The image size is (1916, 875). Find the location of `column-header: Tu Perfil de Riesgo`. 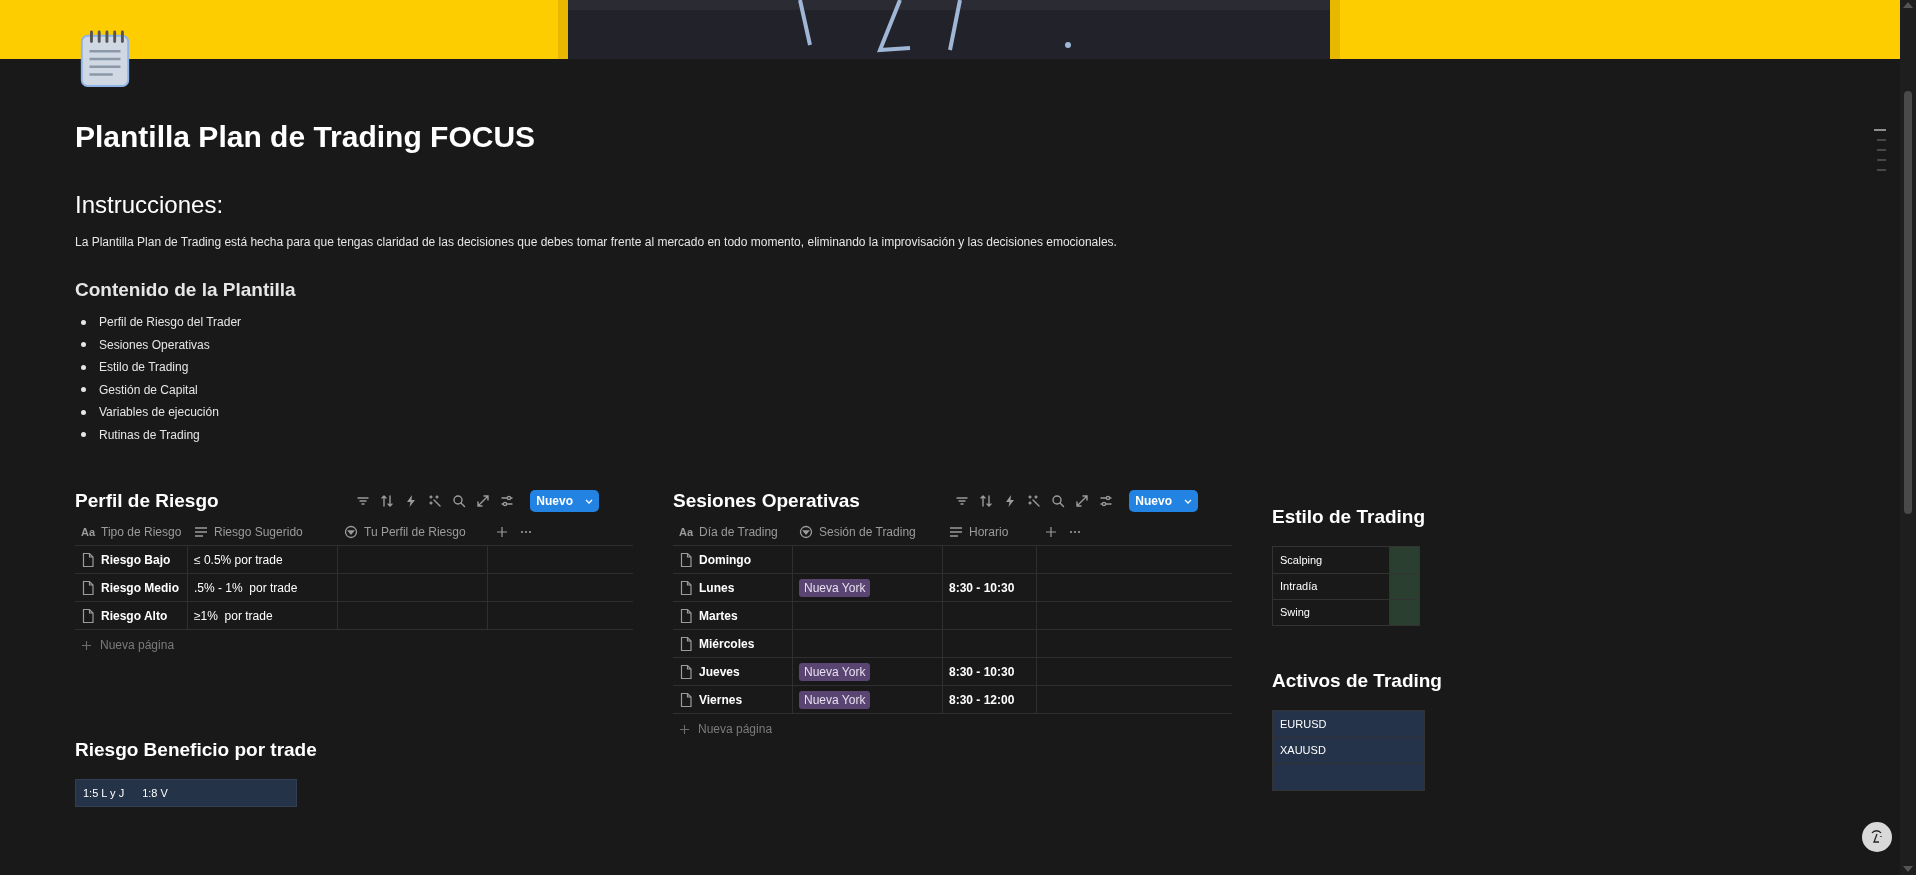

column-header: Tu Perfil de Riesgo is located at coordinates (413, 532).